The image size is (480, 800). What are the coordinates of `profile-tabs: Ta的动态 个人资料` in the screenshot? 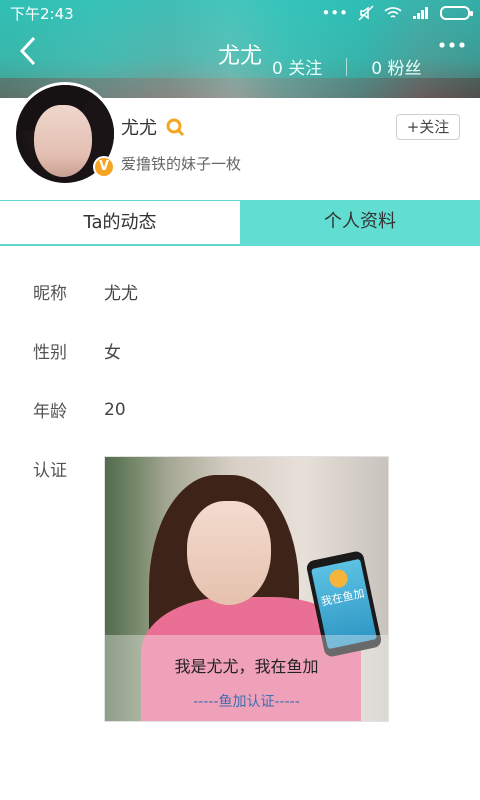 It's located at (240, 223).